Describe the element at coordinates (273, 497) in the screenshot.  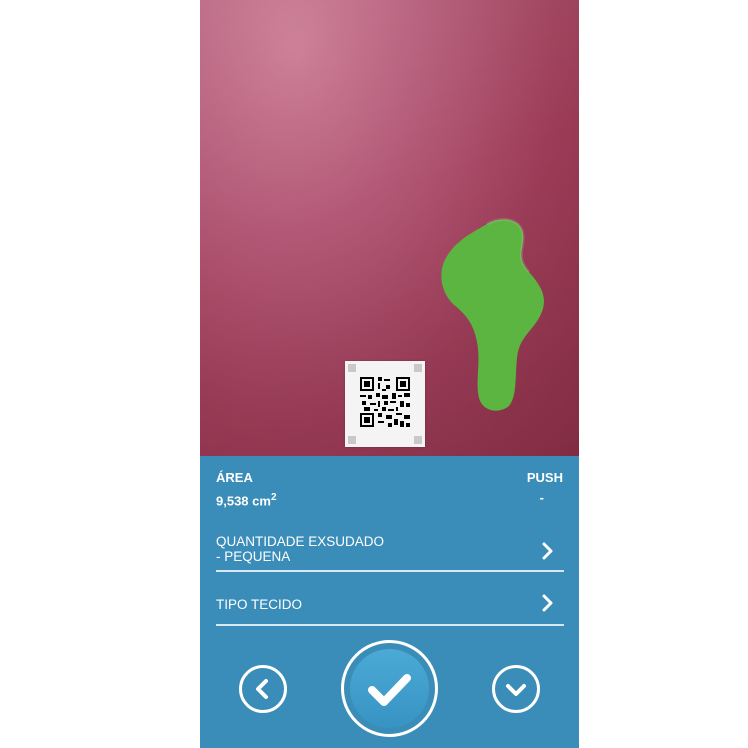
I see `area-unit-superscript: 2` at that location.